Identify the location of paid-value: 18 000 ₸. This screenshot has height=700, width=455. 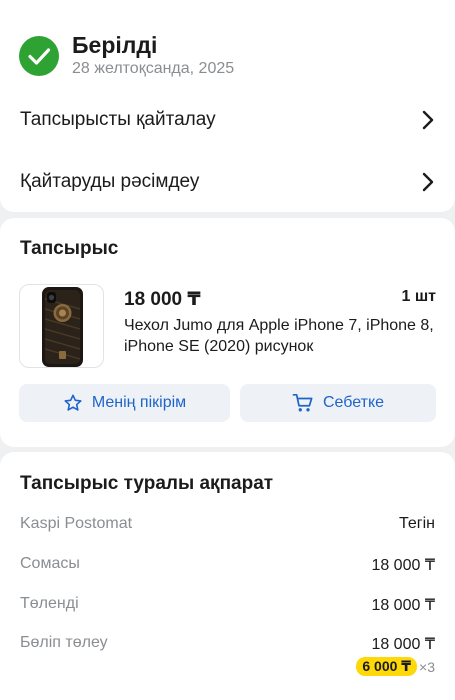
(403, 605).